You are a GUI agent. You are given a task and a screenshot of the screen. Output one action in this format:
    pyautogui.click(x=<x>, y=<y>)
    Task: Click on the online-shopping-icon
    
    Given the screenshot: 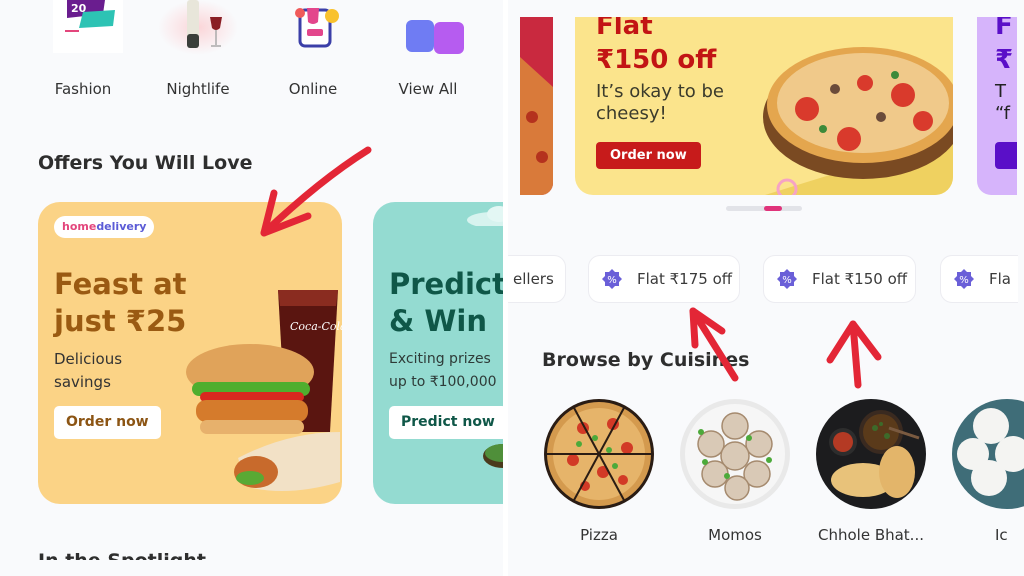 What is the action you would take?
    pyautogui.click(x=313, y=30)
    